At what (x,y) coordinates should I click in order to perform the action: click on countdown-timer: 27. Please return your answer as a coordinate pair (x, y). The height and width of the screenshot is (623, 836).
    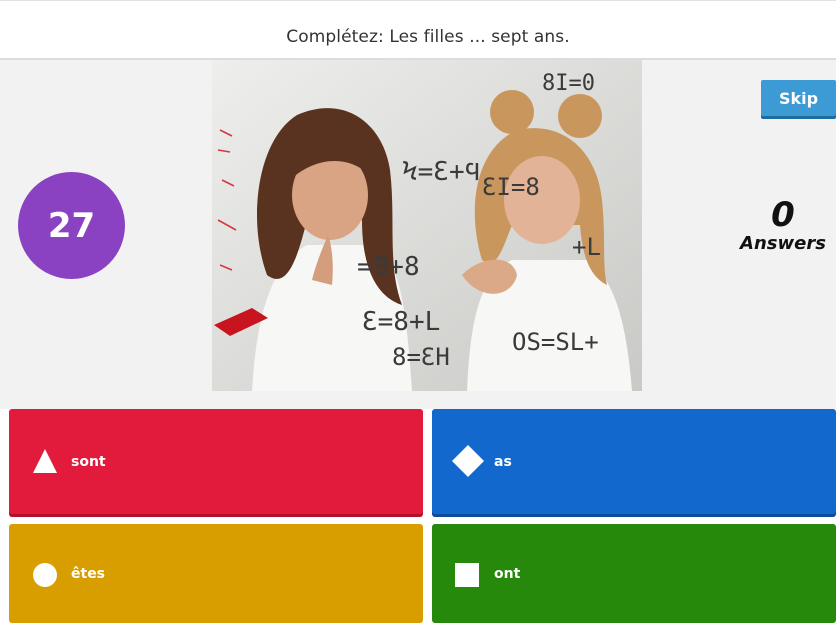
    Looking at the image, I should click on (71, 225).